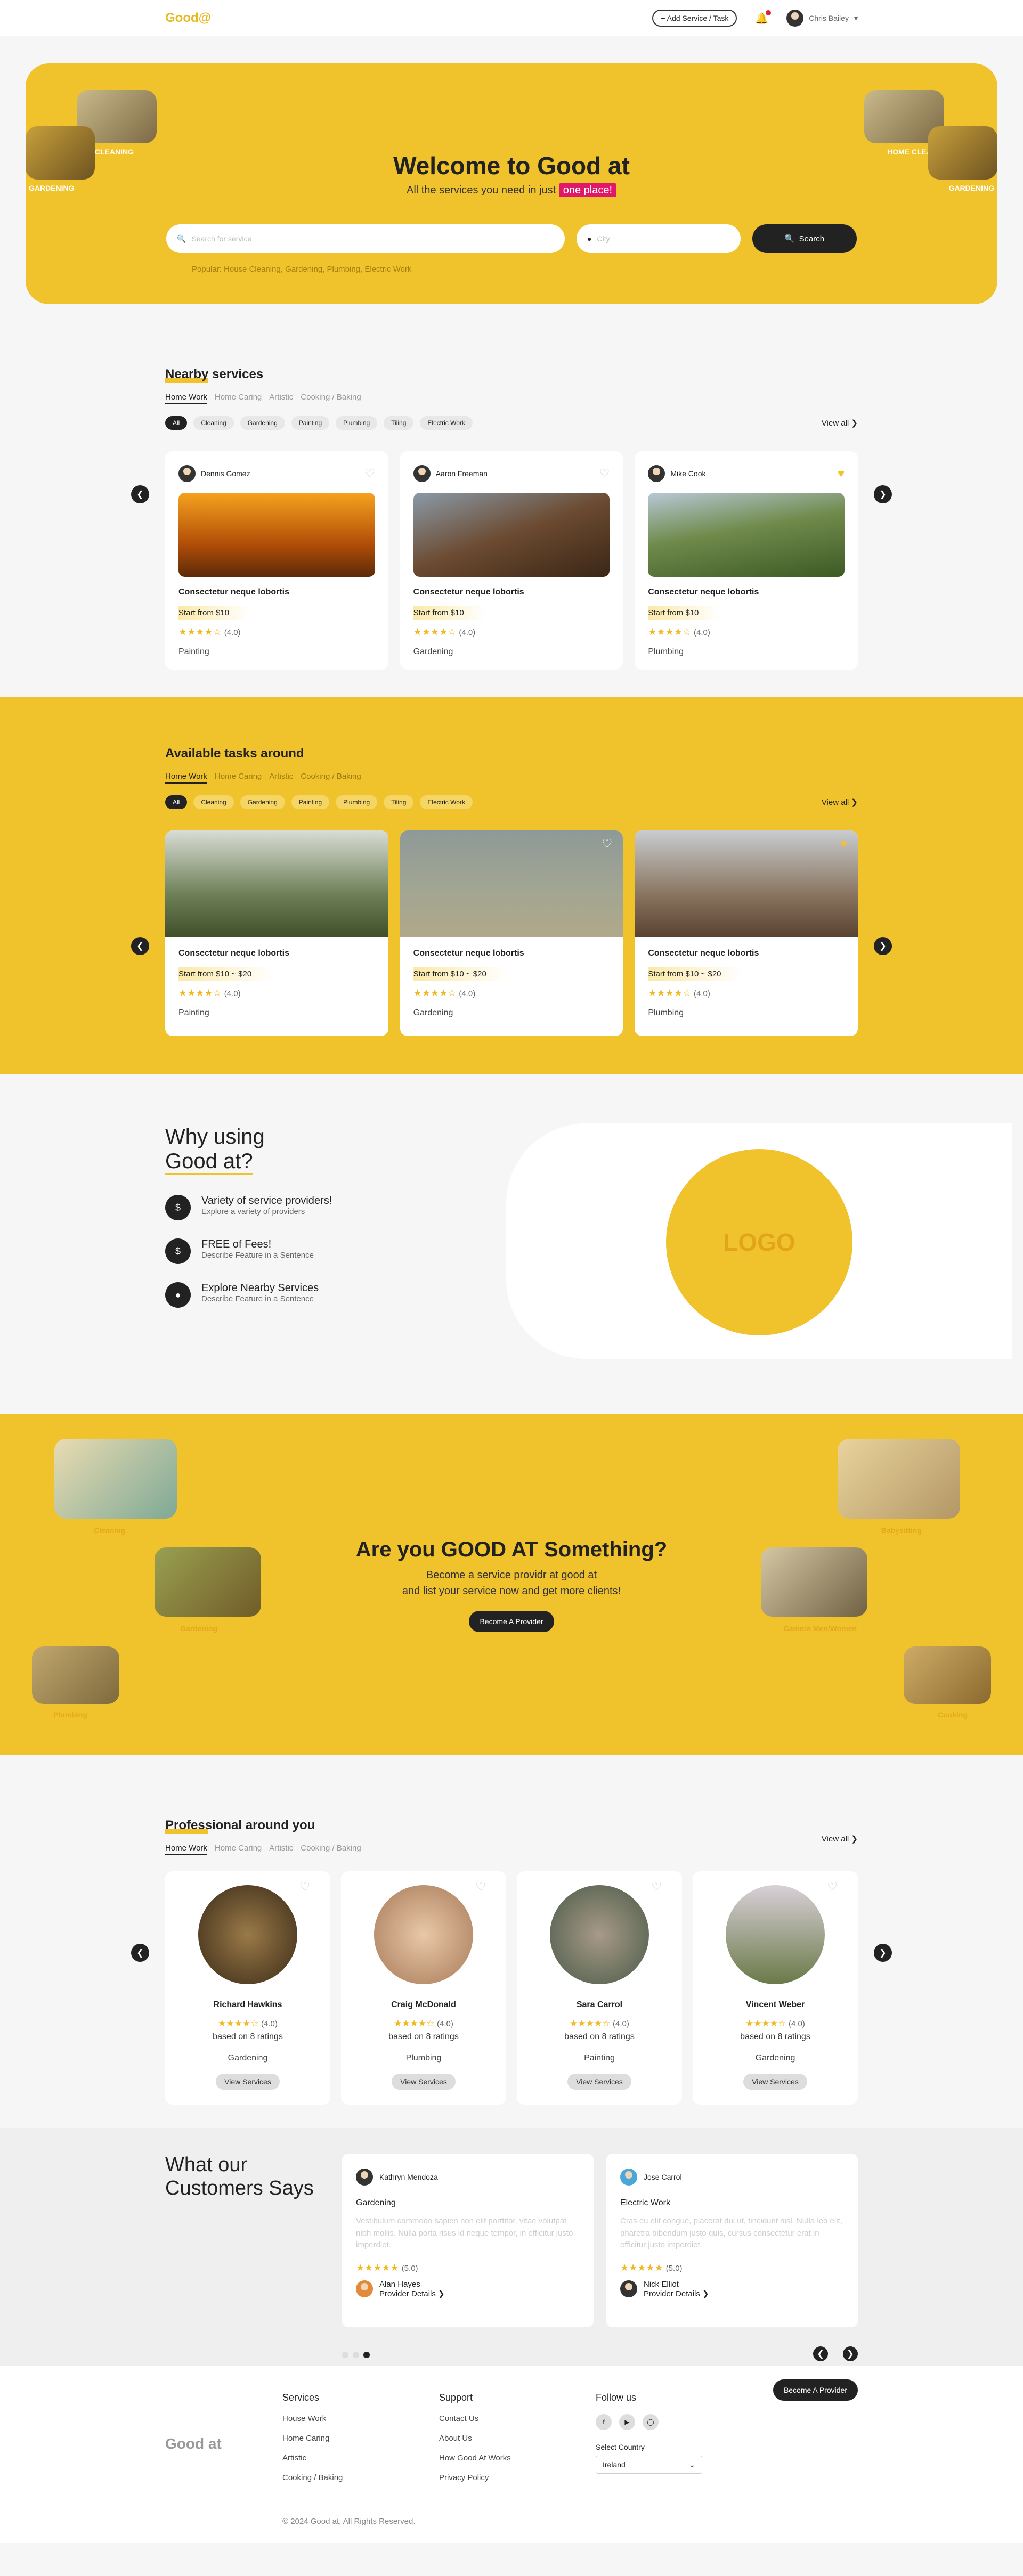 This screenshot has width=1023, height=2576. I want to click on rating-count: based on 8 ratings, so click(600, 2036).